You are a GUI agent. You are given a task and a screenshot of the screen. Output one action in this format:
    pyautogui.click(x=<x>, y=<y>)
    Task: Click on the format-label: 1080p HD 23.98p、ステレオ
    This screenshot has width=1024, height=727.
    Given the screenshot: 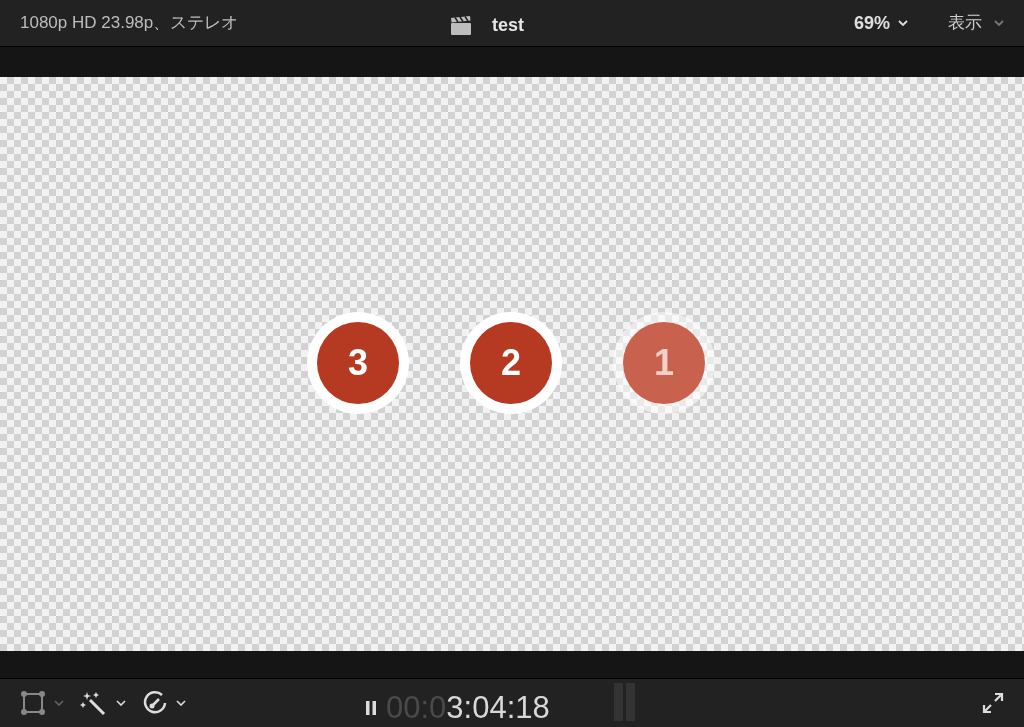 What is the action you would take?
    pyautogui.click(x=129, y=23)
    